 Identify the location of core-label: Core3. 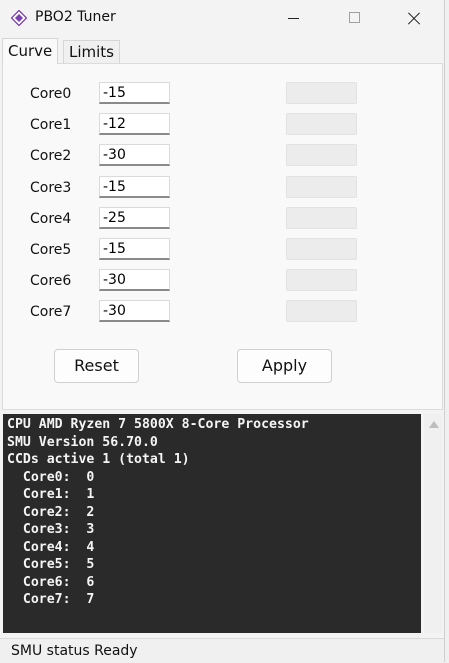
(51, 188).